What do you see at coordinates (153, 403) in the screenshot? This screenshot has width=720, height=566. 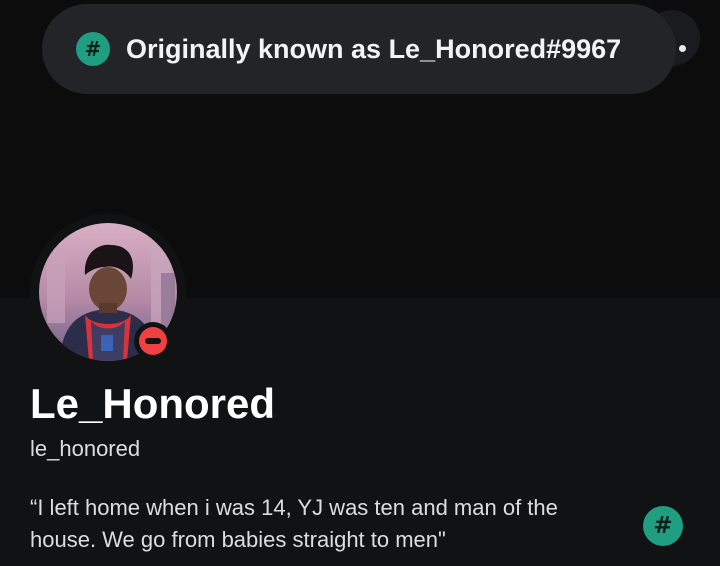 I see `display-name: Le_Honored` at bounding box center [153, 403].